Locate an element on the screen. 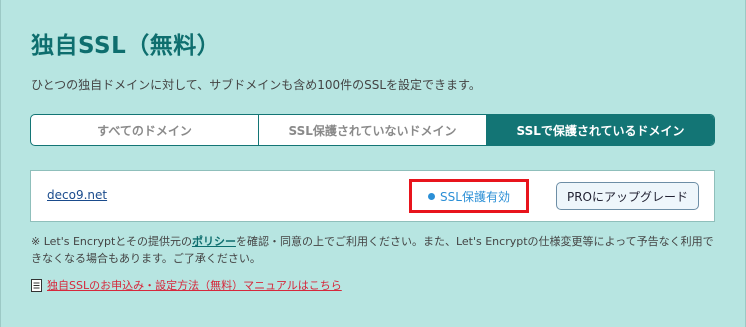 The width and height of the screenshot is (746, 327). domain-row: deco9.net SSL保護有効 PROにアップグレード is located at coordinates (372, 196).